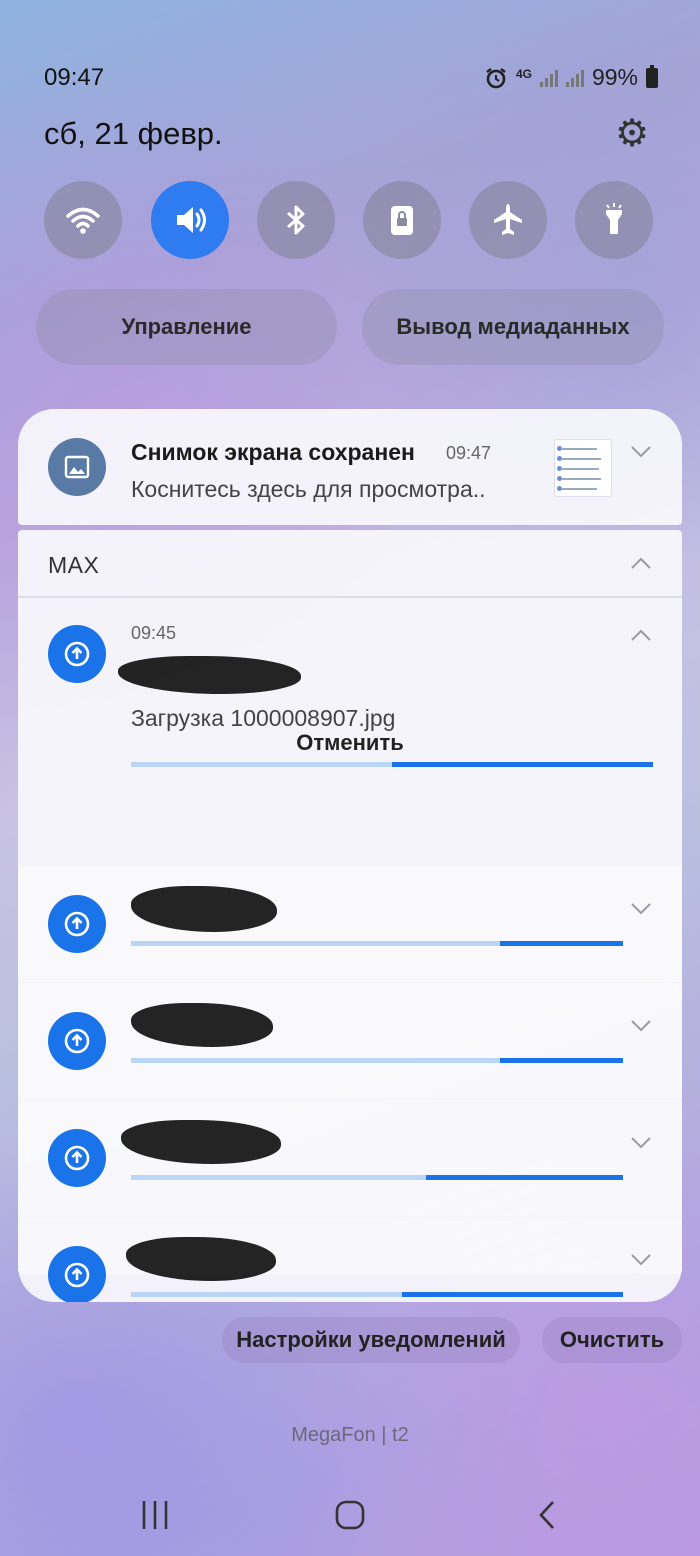 The image size is (700, 1556). I want to click on recent-apps-button, so click(155, 1515).